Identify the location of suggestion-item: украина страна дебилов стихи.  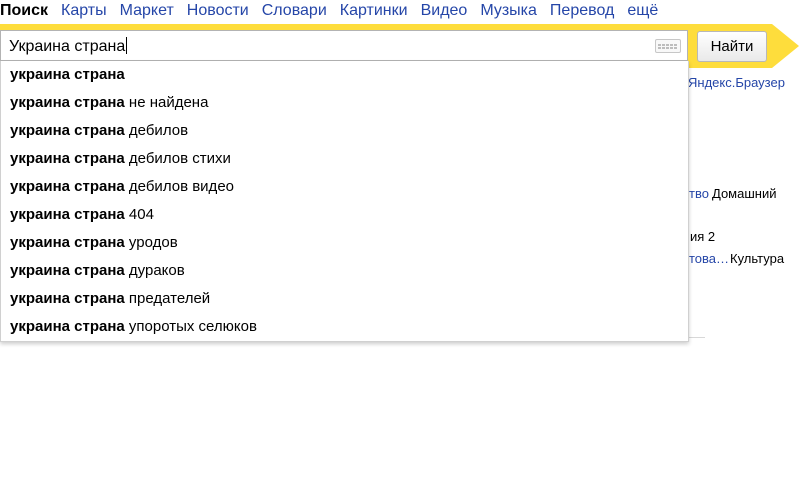
(344, 159).